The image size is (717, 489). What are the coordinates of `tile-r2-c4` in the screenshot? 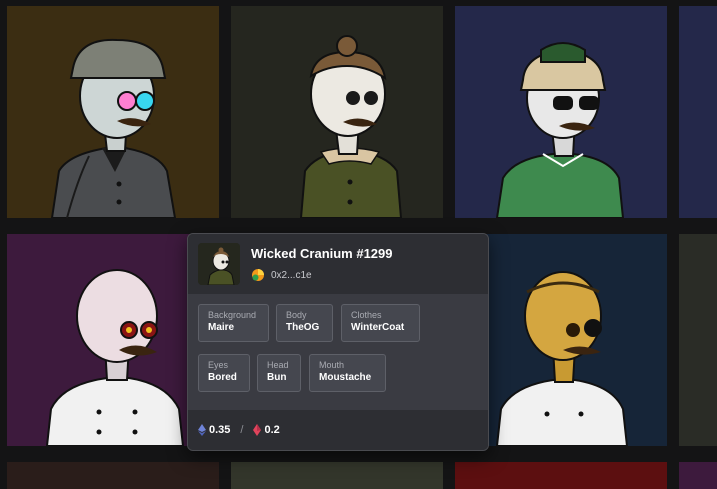 It's located at (698, 340).